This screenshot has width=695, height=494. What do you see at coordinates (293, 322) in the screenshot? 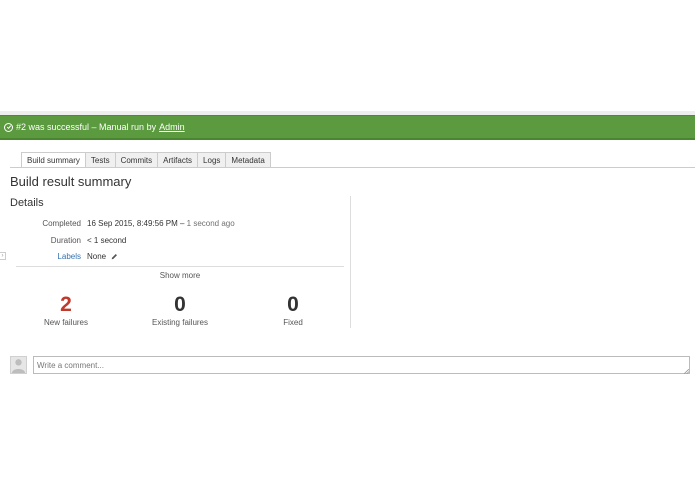
I see `fixed-label: Fixed` at bounding box center [293, 322].